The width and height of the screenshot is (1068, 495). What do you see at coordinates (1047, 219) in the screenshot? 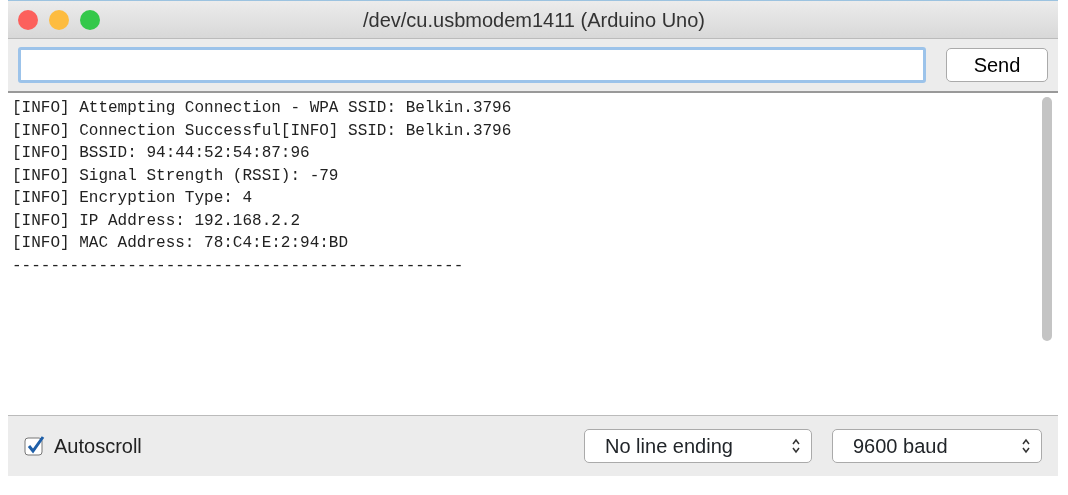
I see `scrollbar-thumb` at bounding box center [1047, 219].